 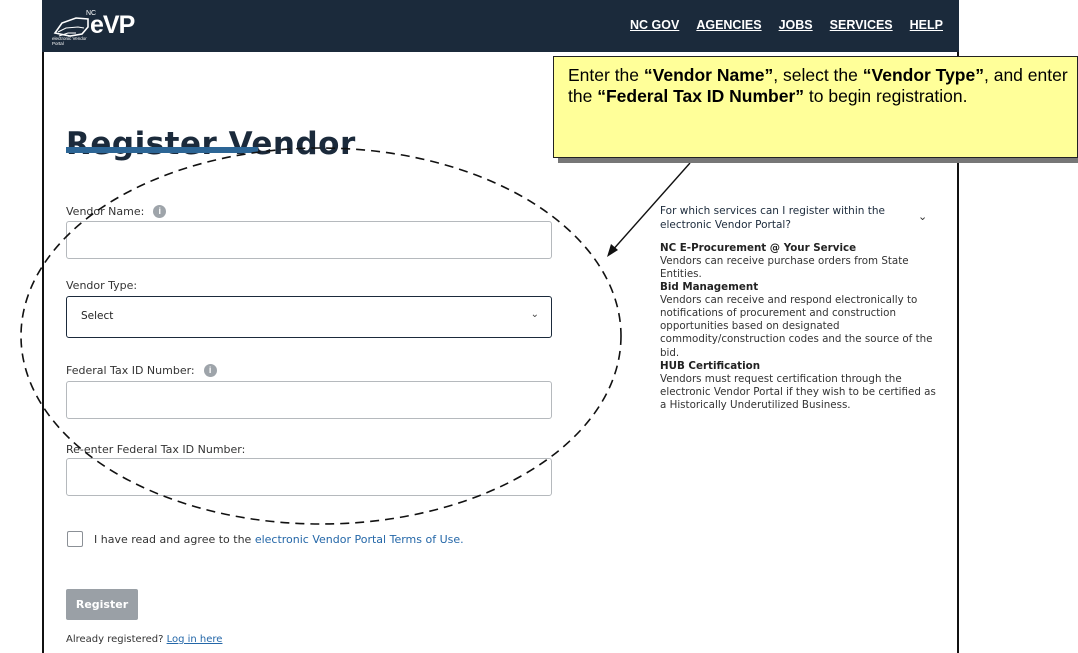 What do you see at coordinates (309, 317) in the screenshot?
I see `vendor-type-select: Select ⌄` at bounding box center [309, 317].